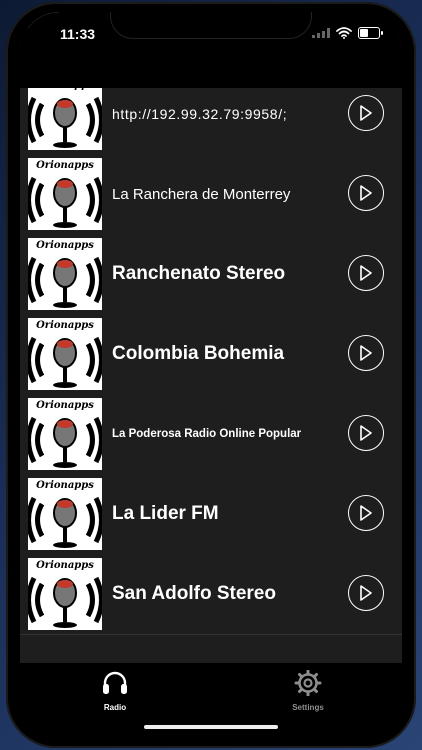 The height and width of the screenshot is (750, 422). What do you see at coordinates (165, 513) in the screenshot?
I see `station-title: La Lider FM` at bounding box center [165, 513].